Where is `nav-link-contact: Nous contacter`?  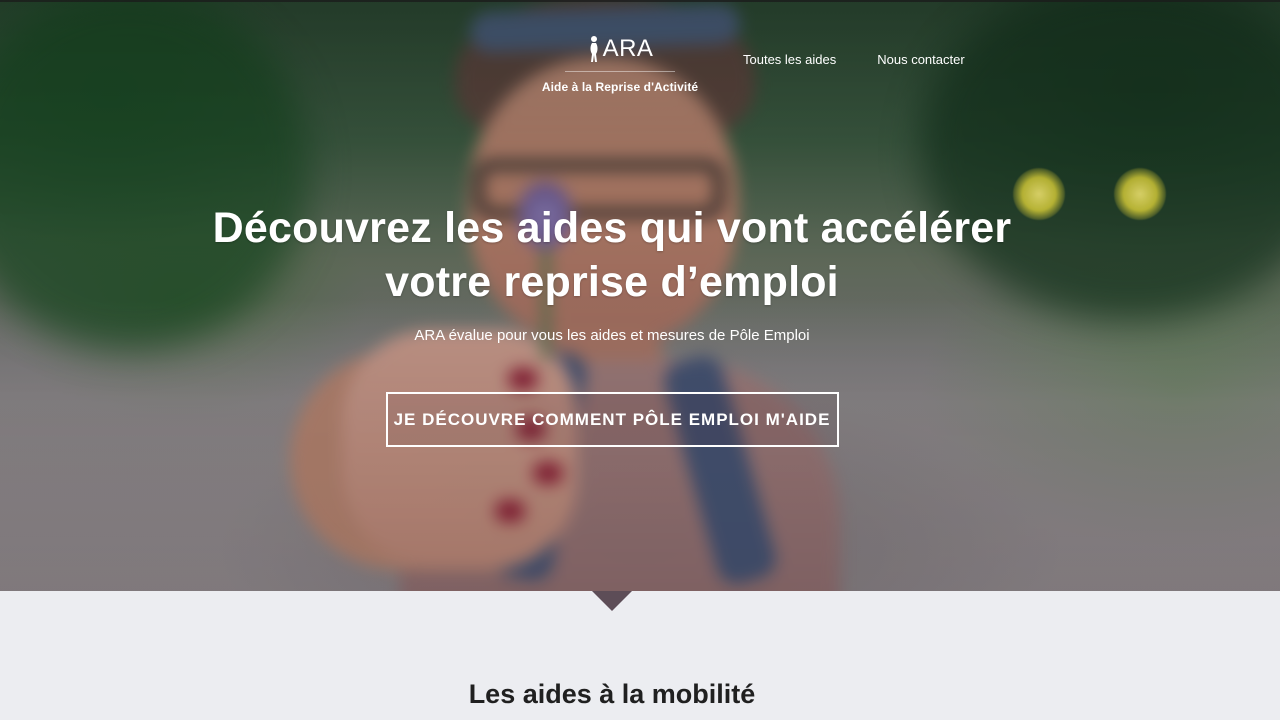
nav-link-contact: Nous contacter is located at coordinates (920, 59).